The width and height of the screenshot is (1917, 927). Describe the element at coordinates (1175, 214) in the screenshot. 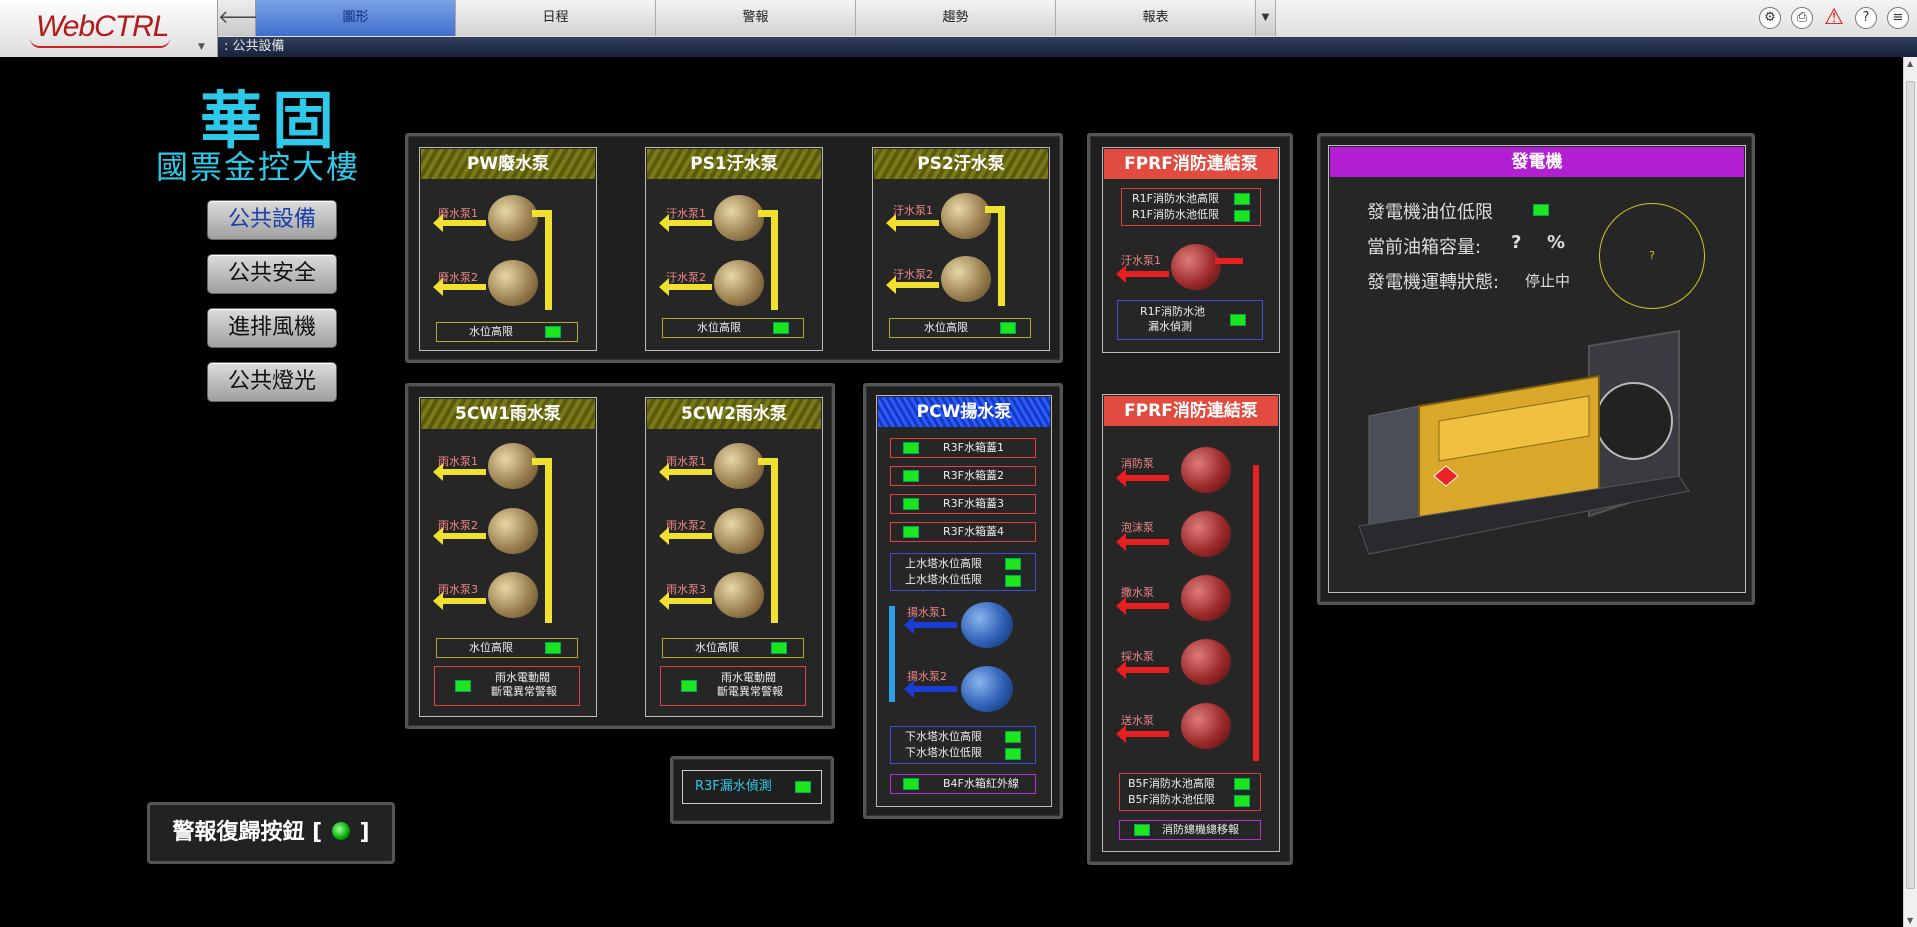

I see `fprf1-low-label: R1F消防水池低限` at that location.